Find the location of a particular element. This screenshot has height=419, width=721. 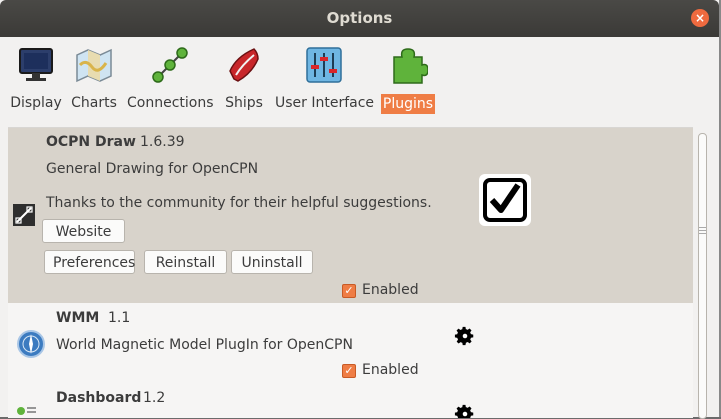

tab-display-label: Display is located at coordinates (36, 103).